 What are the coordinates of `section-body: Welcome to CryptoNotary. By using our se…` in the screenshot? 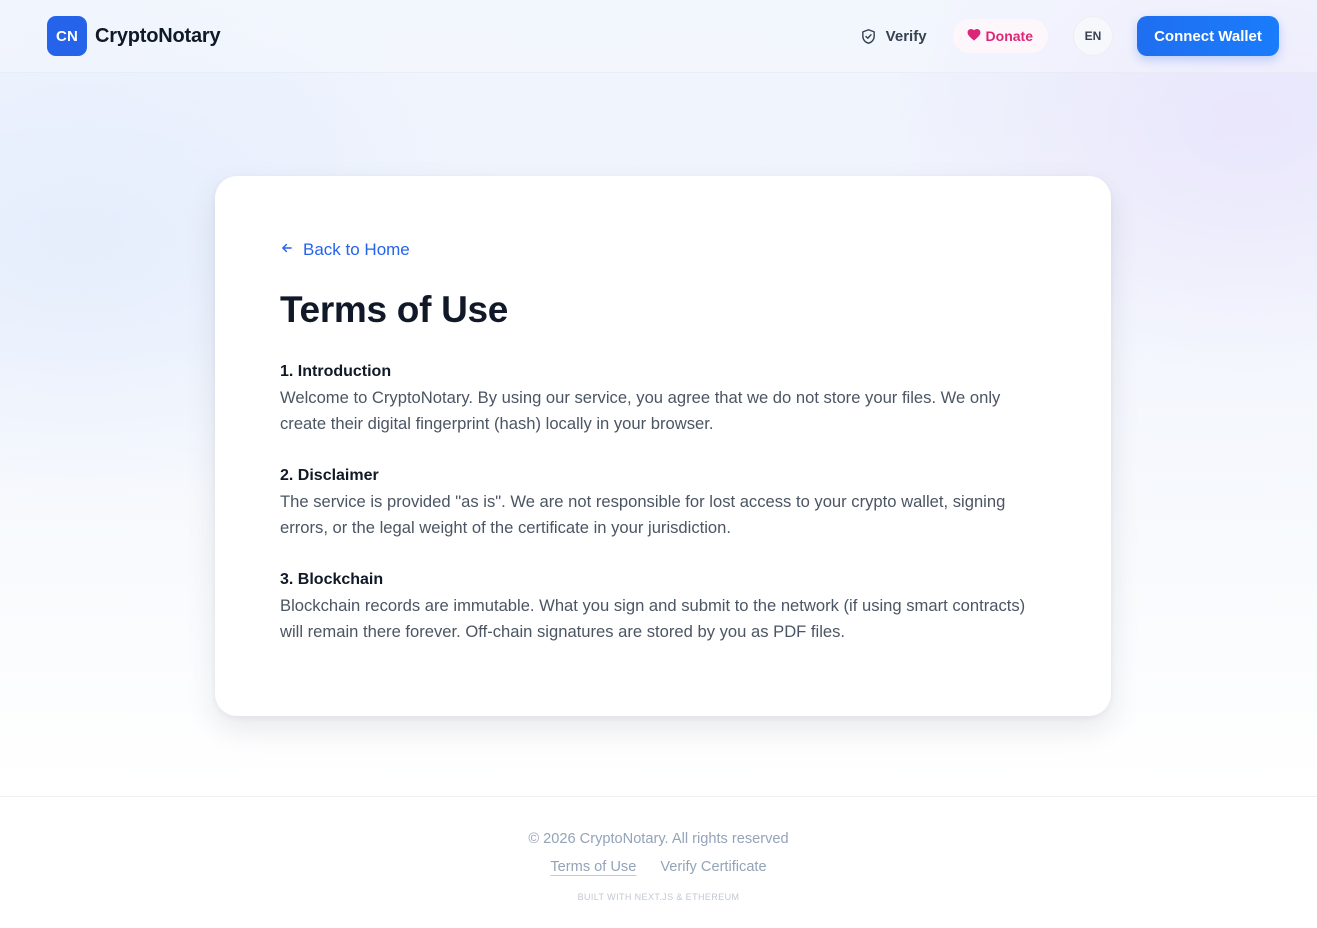 It's located at (640, 410).